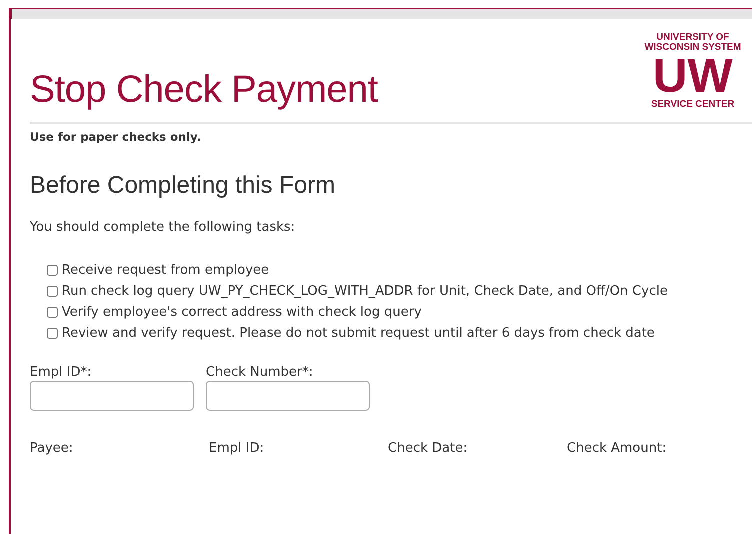 This screenshot has width=752, height=534. Describe the element at coordinates (693, 38) in the screenshot. I see `logo-text: UNIVERSITY OF` at that location.